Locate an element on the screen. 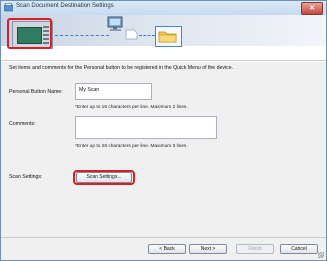 This screenshot has width=327, height=261. next-button: Next > is located at coordinates (208, 249).